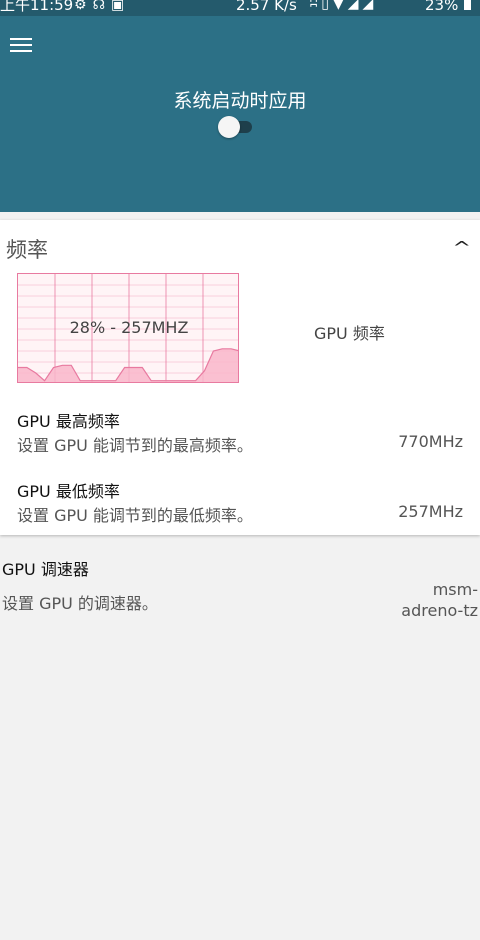  Describe the element at coordinates (461, 247) in the screenshot. I see `chevron-up-icon: ^` at that location.